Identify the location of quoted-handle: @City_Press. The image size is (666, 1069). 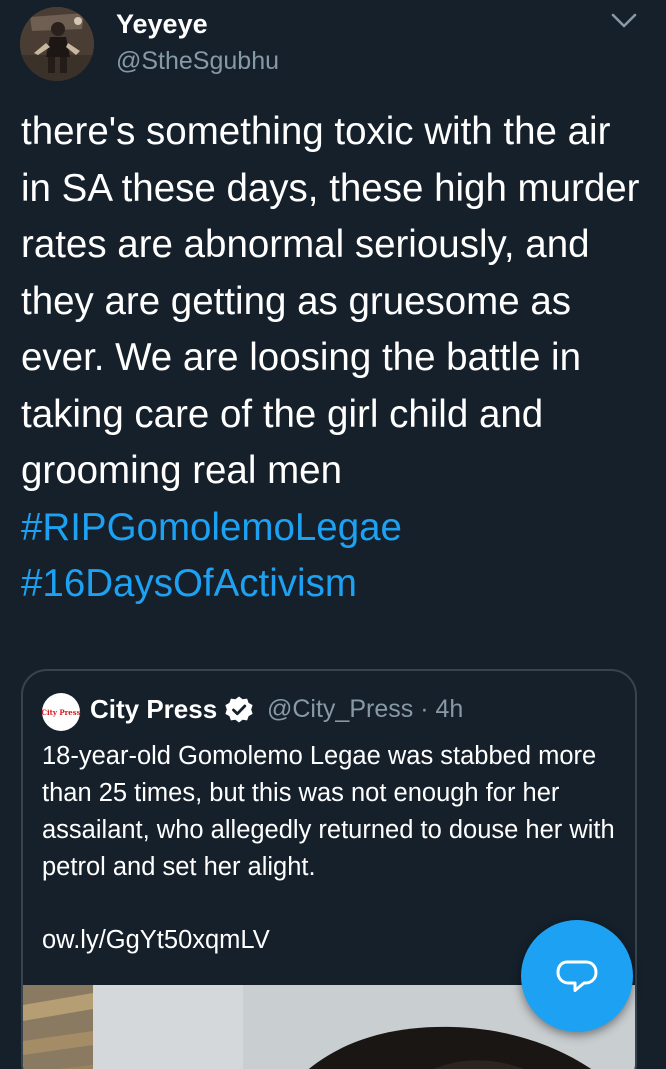
(340, 709).